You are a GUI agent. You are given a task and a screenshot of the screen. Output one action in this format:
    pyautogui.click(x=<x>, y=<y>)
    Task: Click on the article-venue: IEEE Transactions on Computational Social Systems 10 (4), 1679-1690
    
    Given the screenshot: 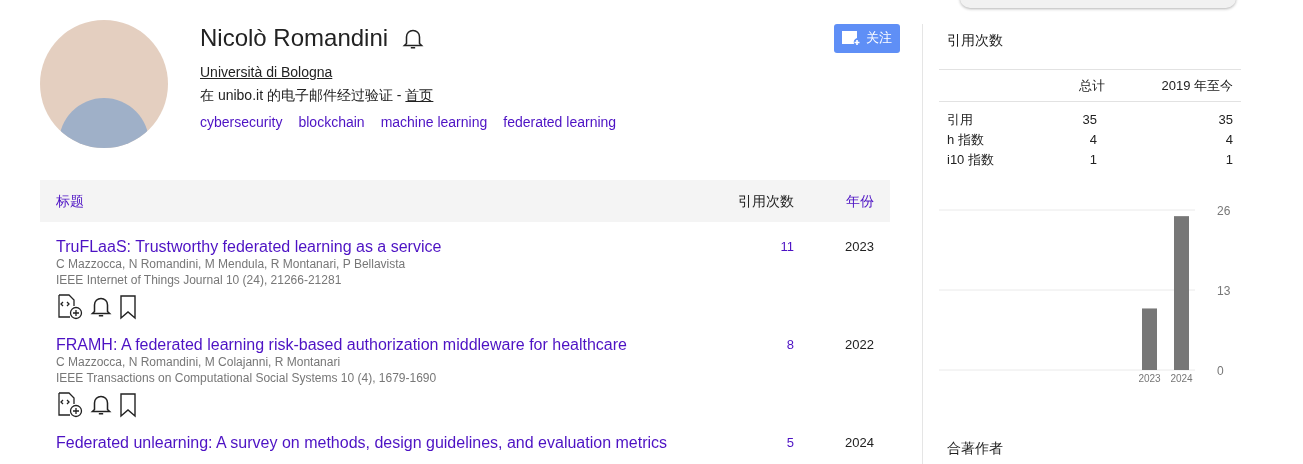 What is the action you would take?
    pyautogui.click(x=247, y=378)
    